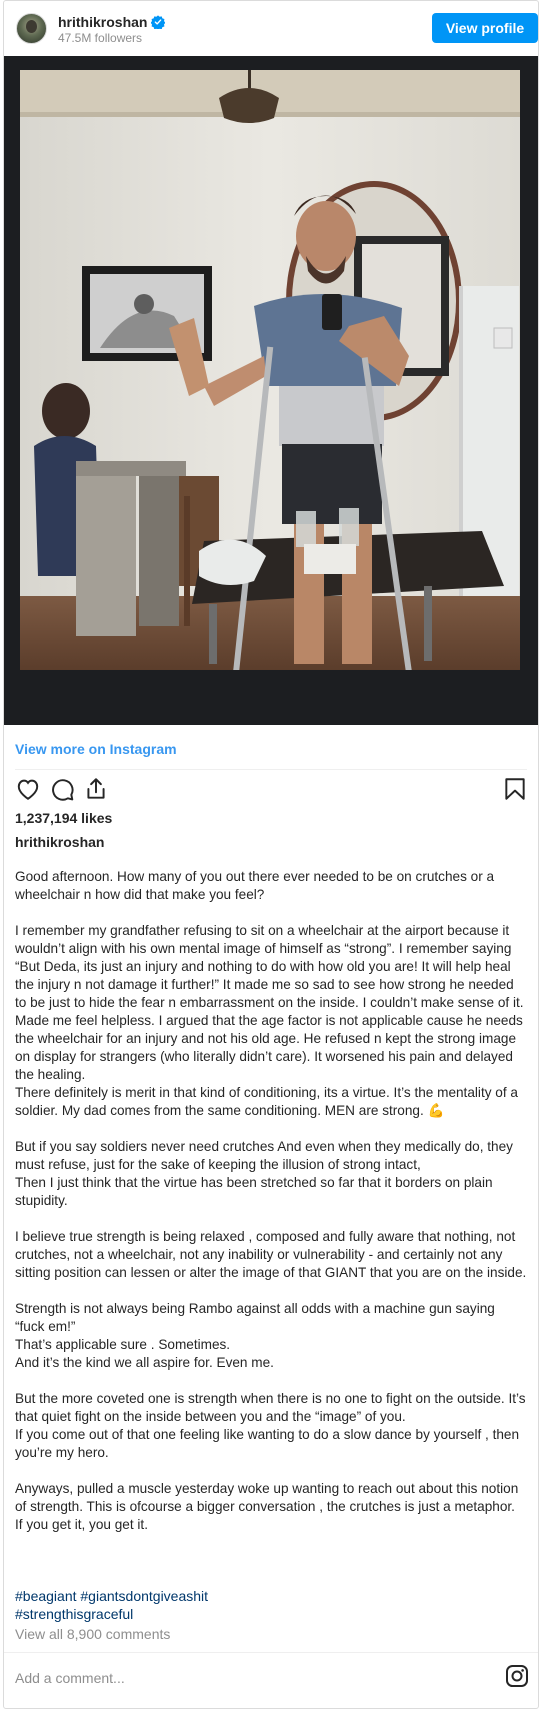 The width and height of the screenshot is (542, 1709). Describe the element at coordinates (96, 789) in the screenshot. I see `share-icon` at that location.